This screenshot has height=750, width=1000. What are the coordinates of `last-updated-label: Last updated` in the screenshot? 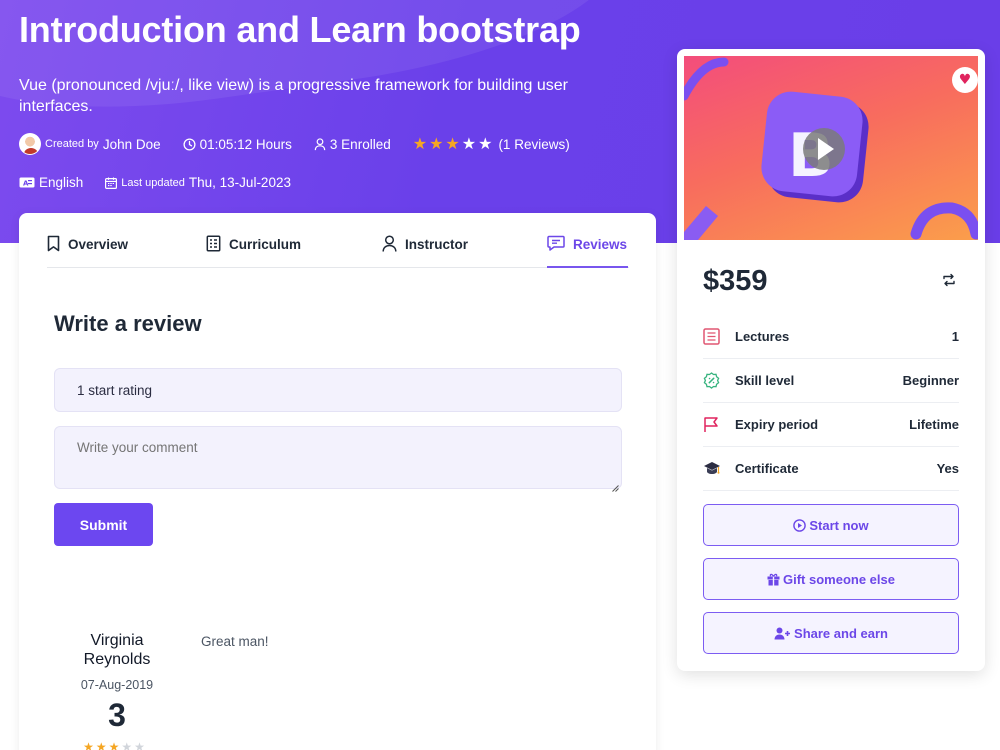 It's located at (153, 182).